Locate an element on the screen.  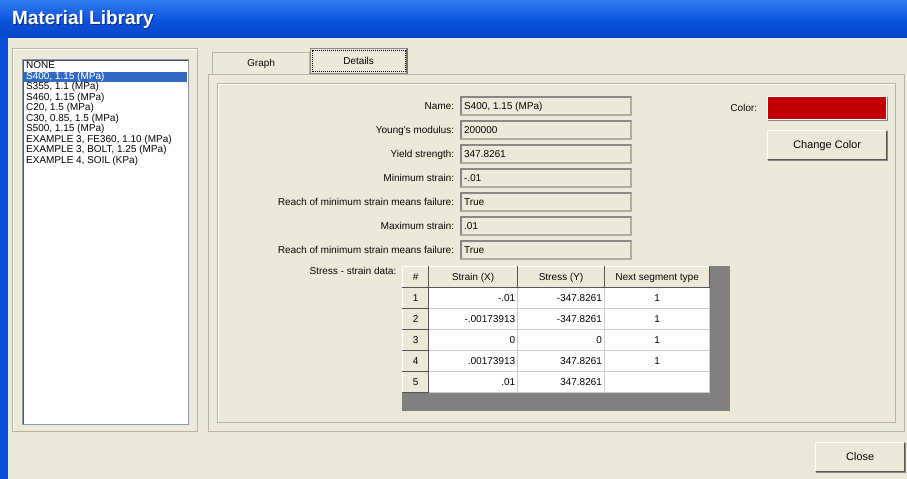
material-list: NONE S400, 1.15 (MPa) S355, 1.1 (MPa) S460, 1.15 (MPa) C20, 1.5 (MPa) C30, 0.85, 1.5 (MPa) S500, 1.15 (MPa) EXAMPLE 3, FE360, 1.10 (MPa) EXAMPLE 3, BOLT, 1.25 (MPa) EXAMPLE 4, SOIL (KPa) is located at coordinates (105, 242).